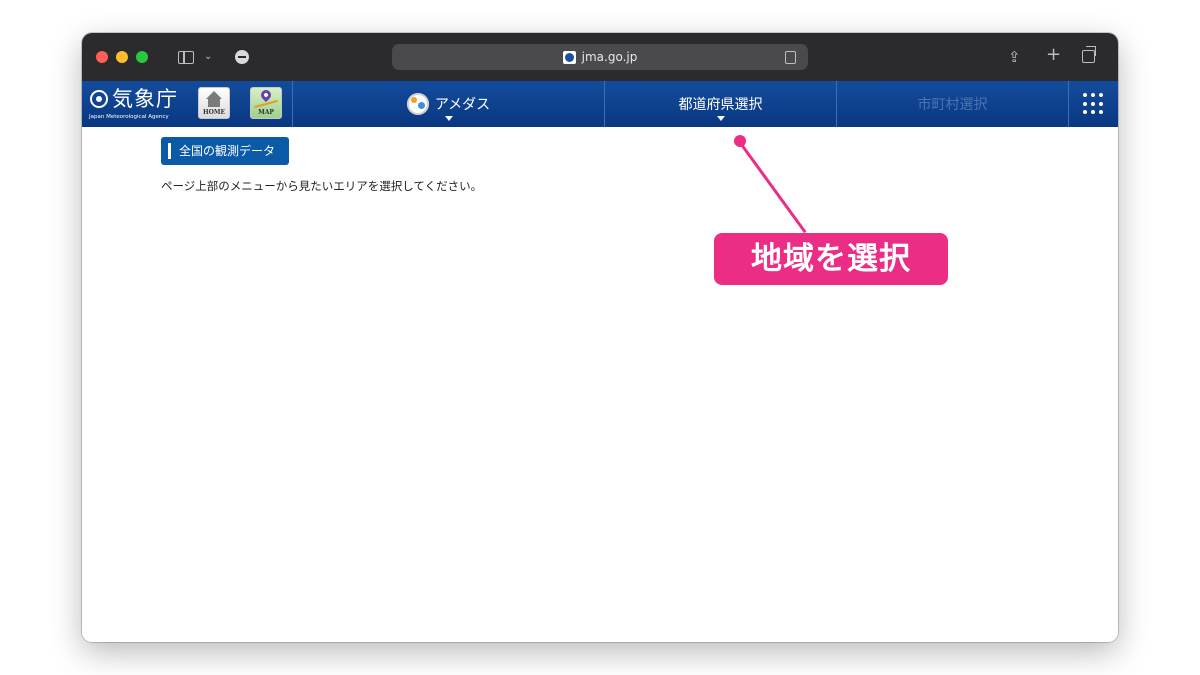  I want to click on reader-mode-icon, so click(790, 57).